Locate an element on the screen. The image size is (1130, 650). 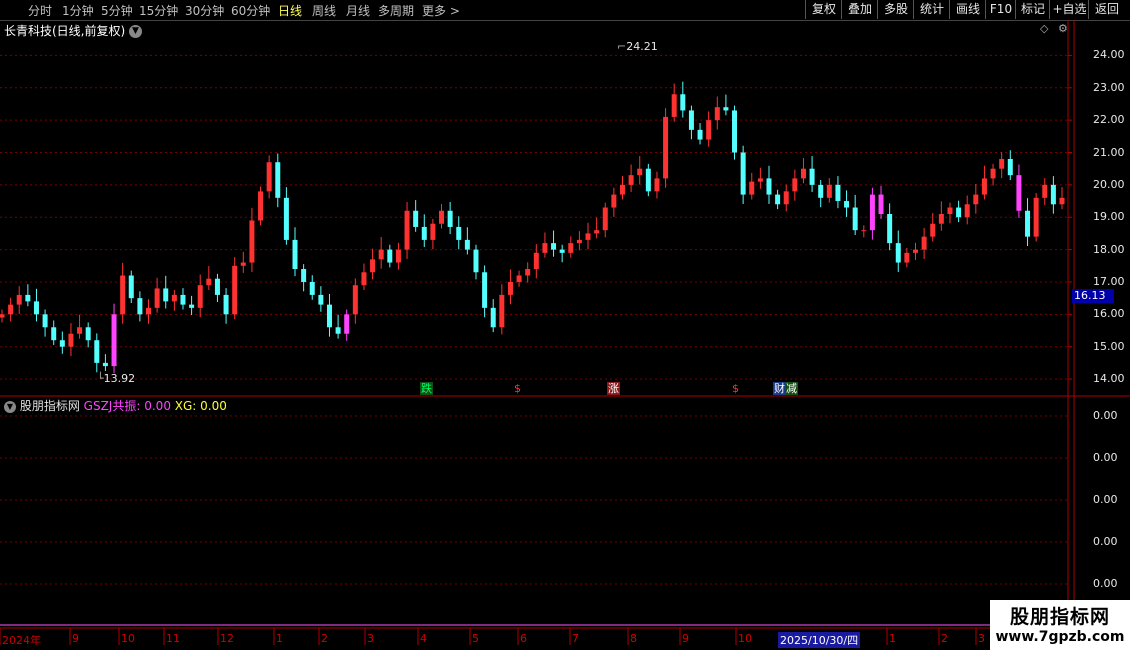
y-tick-label: 24.00 is located at coordinates (1109, 55).